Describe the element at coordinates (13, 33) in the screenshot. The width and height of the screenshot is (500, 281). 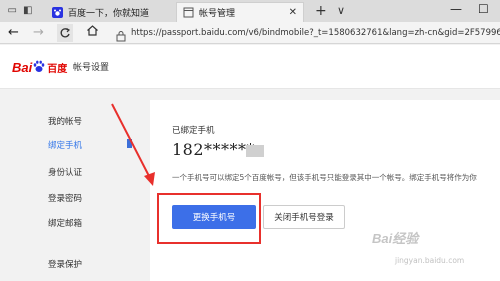
I see `back-icon: ←` at that location.